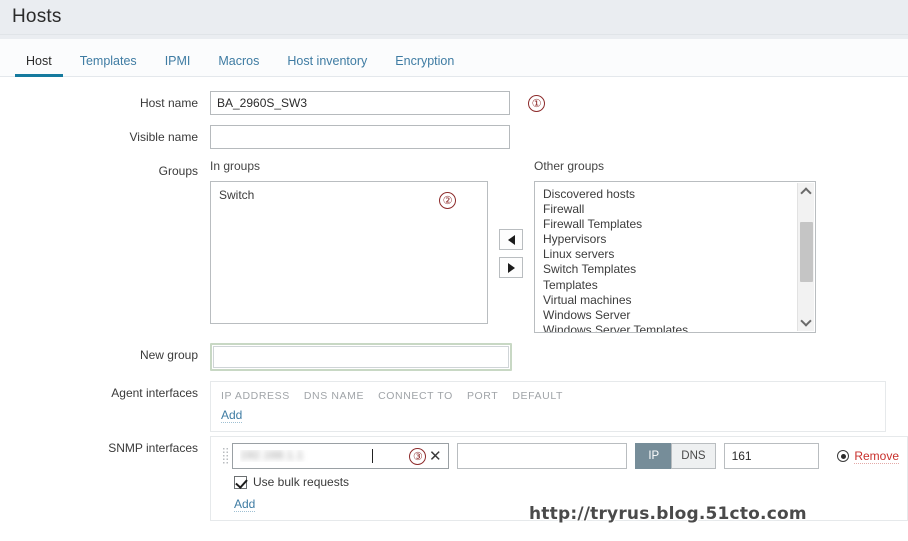 This screenshot has width=908, height=541. I want to click on other-groups-caption: Other groups, so click(569, 166).